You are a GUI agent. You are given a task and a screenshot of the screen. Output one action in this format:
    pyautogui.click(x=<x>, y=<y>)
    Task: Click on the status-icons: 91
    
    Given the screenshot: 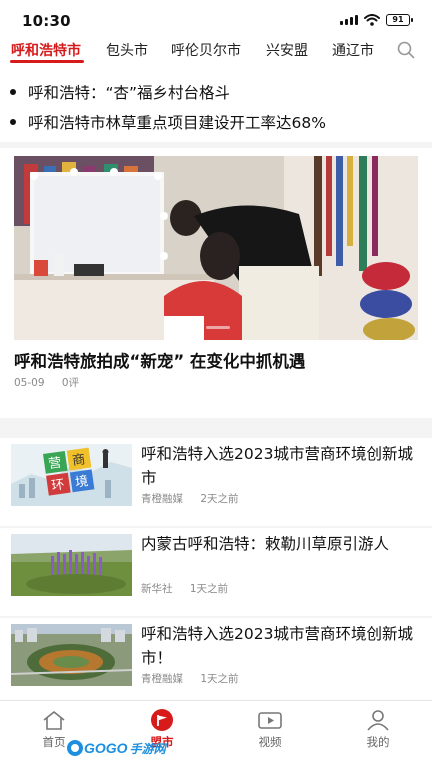 What is the action you would take?
    pyautogui.click(x=376, y=20)
    